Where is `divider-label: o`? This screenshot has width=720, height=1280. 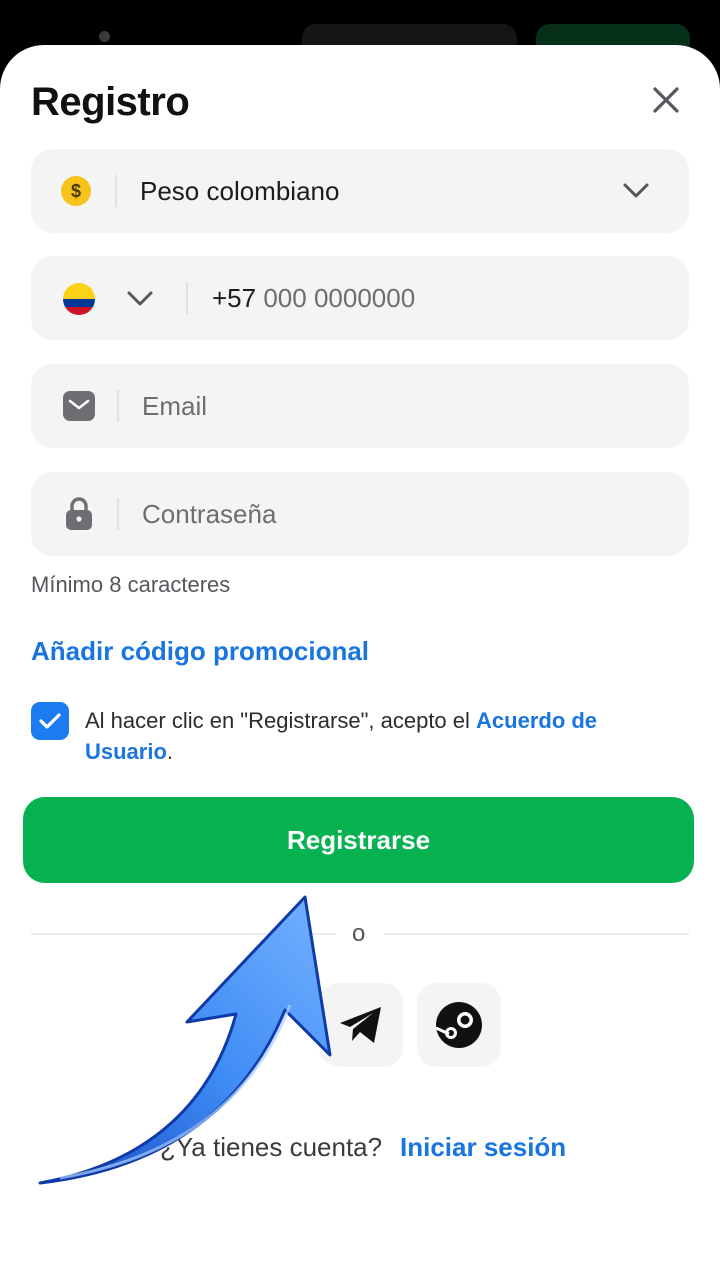 divider-label: o is located at coordinates (359, 933).